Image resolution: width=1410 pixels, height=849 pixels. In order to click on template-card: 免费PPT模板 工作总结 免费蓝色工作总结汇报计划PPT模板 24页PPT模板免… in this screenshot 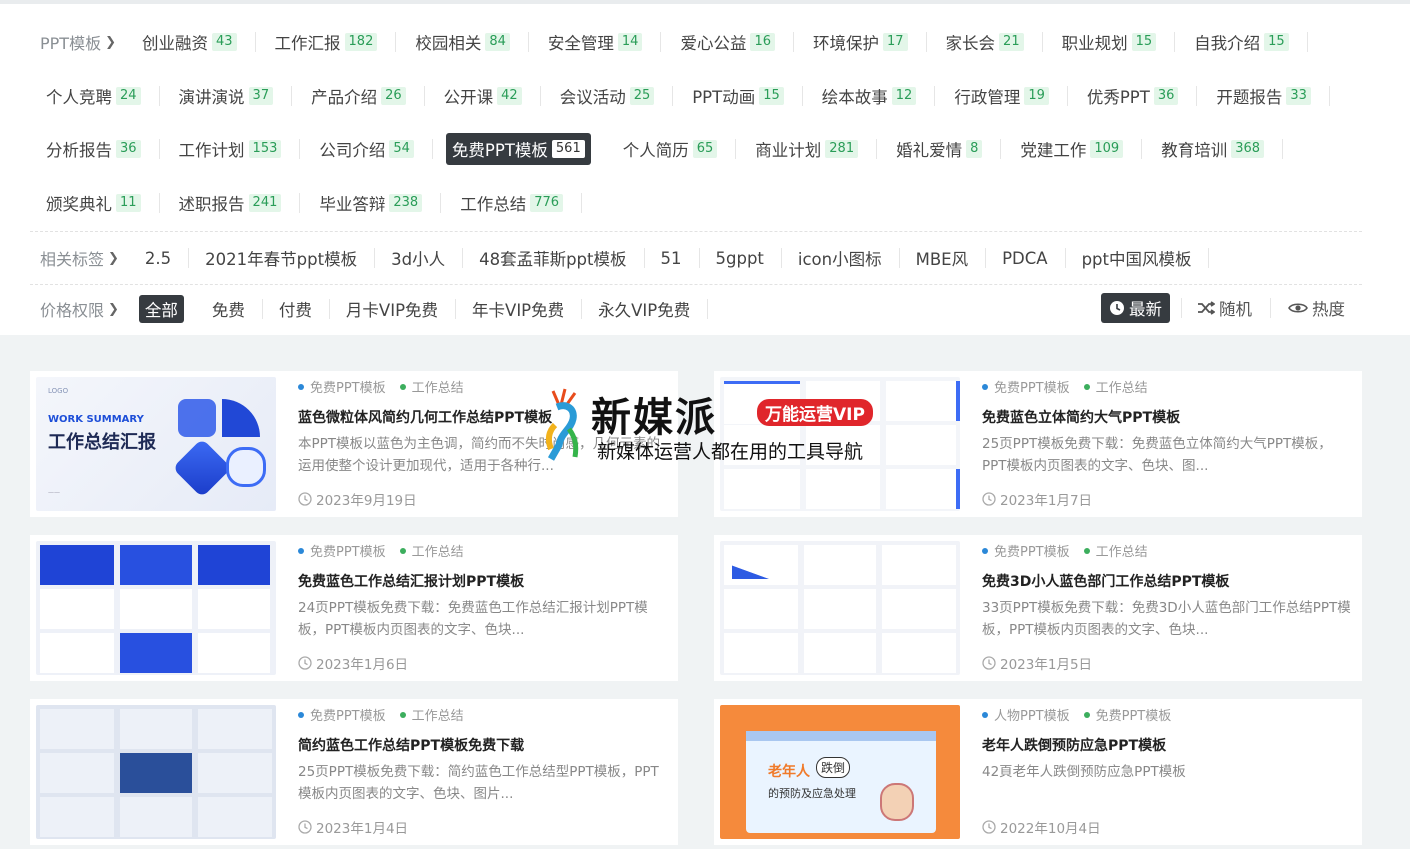, I will do `click(354, 608)`.